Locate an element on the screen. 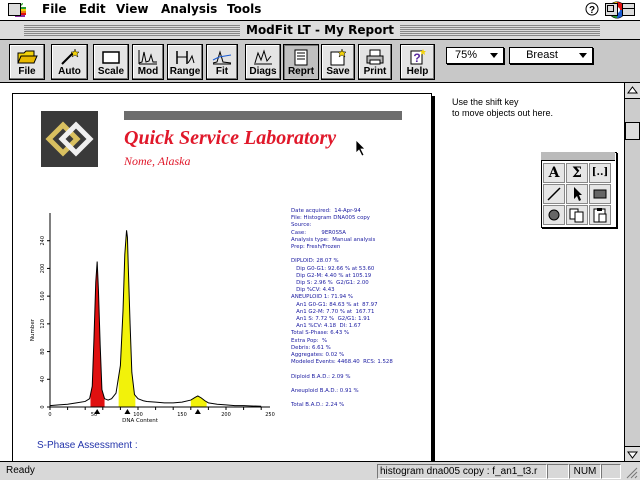  results-line: An1 %CV: 4.18 DI: 1.67 is located at coordinates (326, 326).